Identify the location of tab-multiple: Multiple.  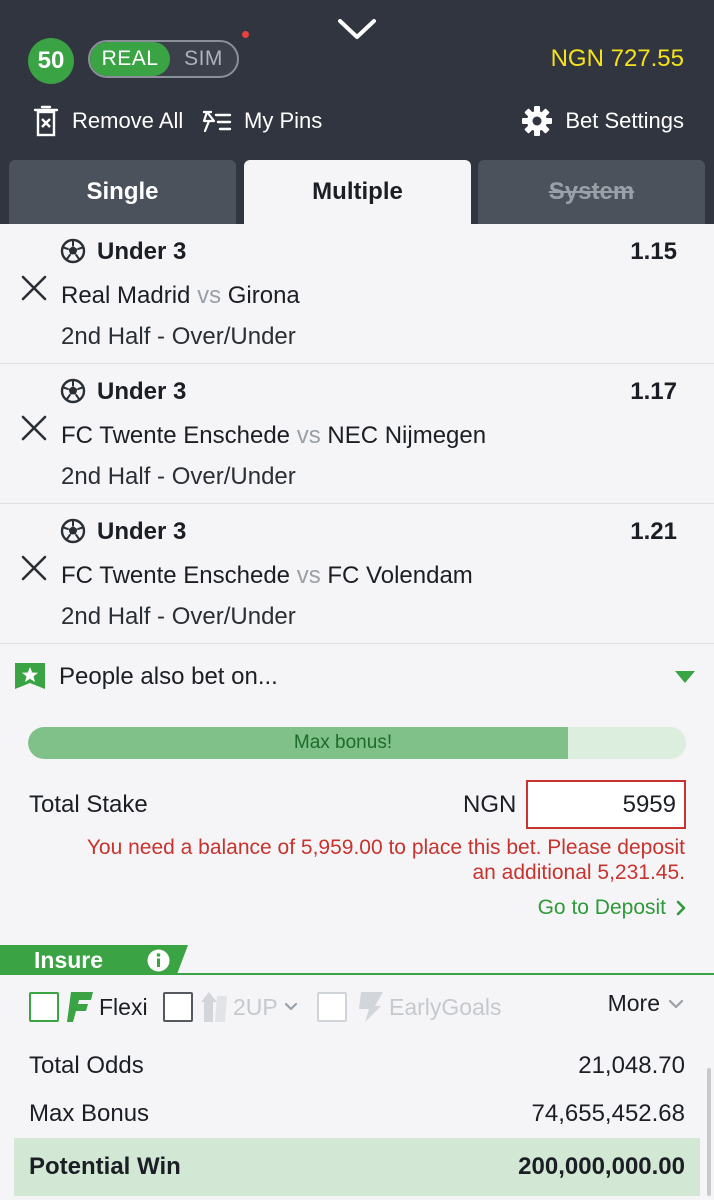
(357, 192).